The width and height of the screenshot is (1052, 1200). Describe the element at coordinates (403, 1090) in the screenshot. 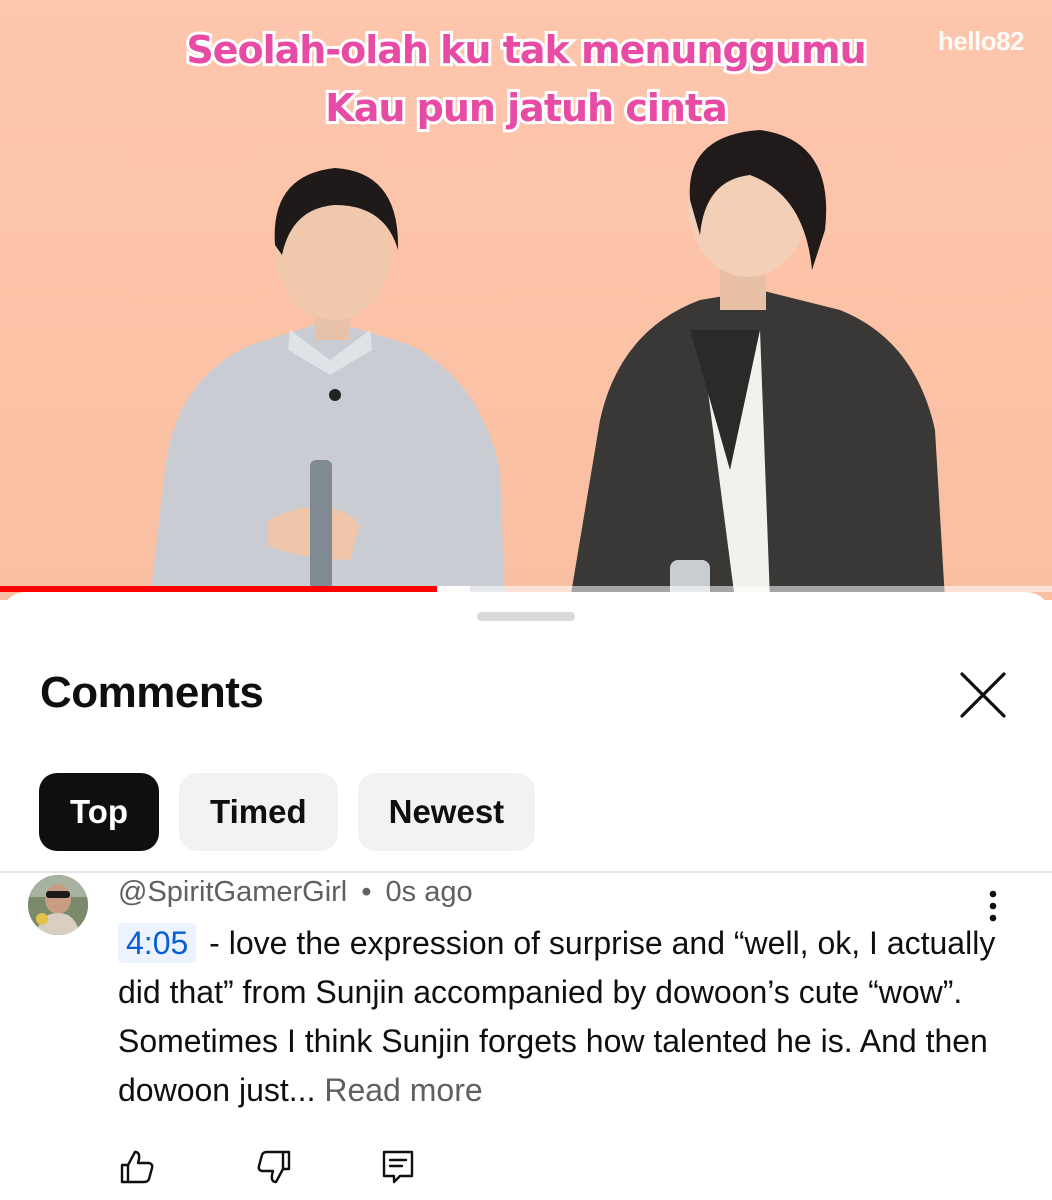

I see `read-more-link: Read more` at that location.